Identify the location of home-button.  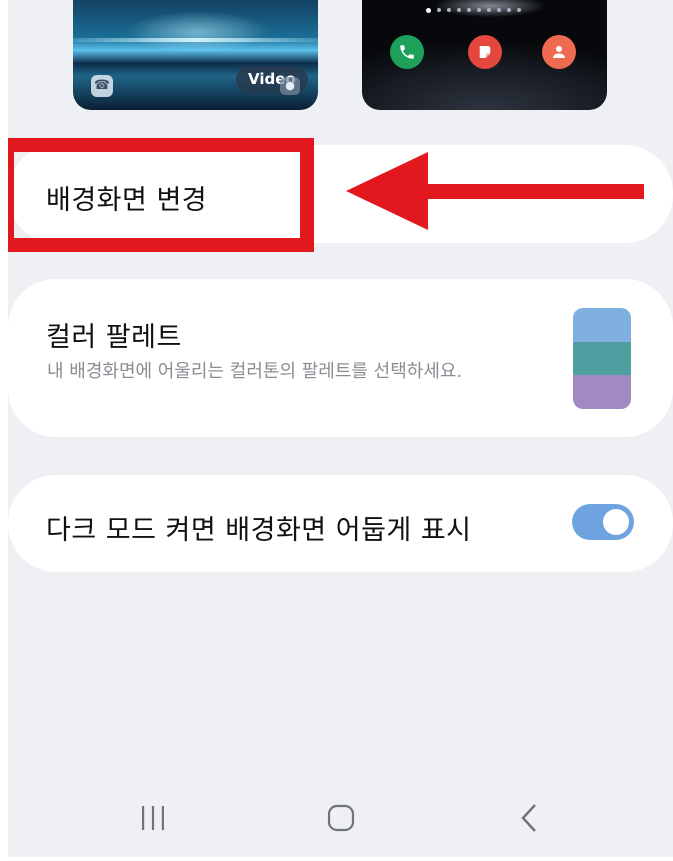
(341, 818).